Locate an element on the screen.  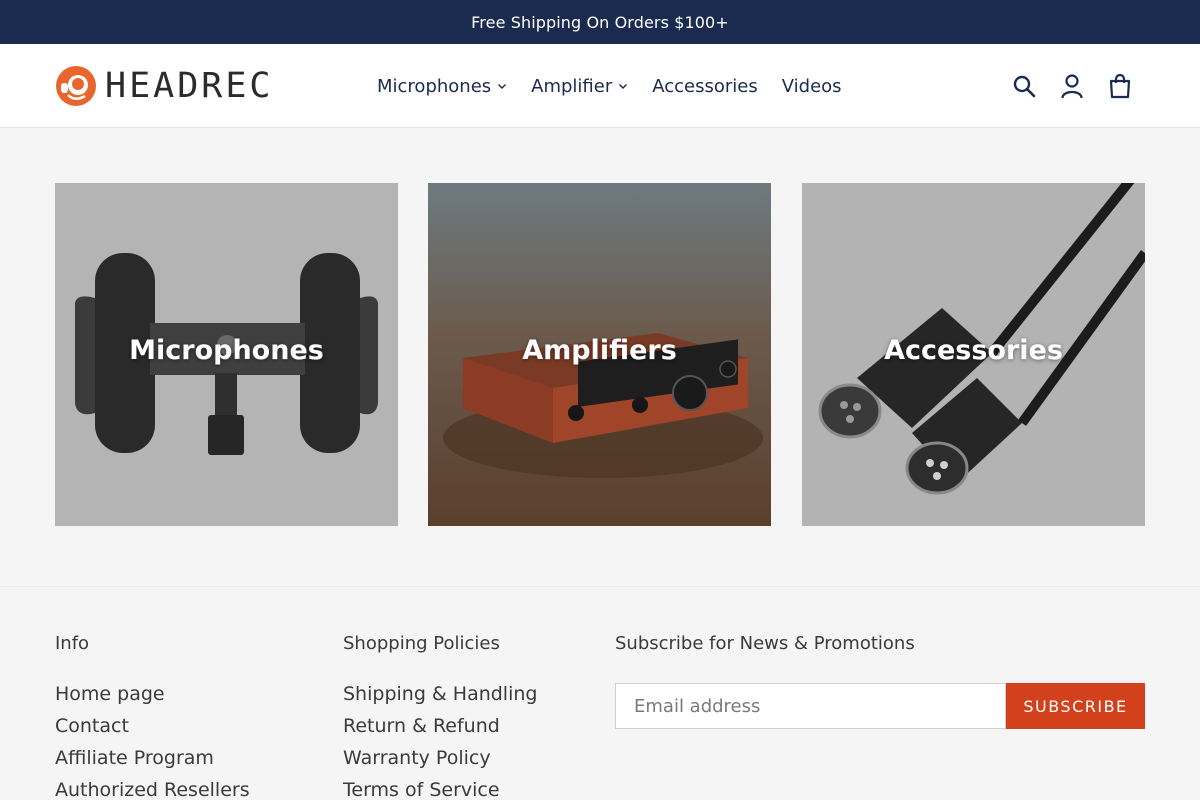
header-icons is located at coordinates (1072, 86).